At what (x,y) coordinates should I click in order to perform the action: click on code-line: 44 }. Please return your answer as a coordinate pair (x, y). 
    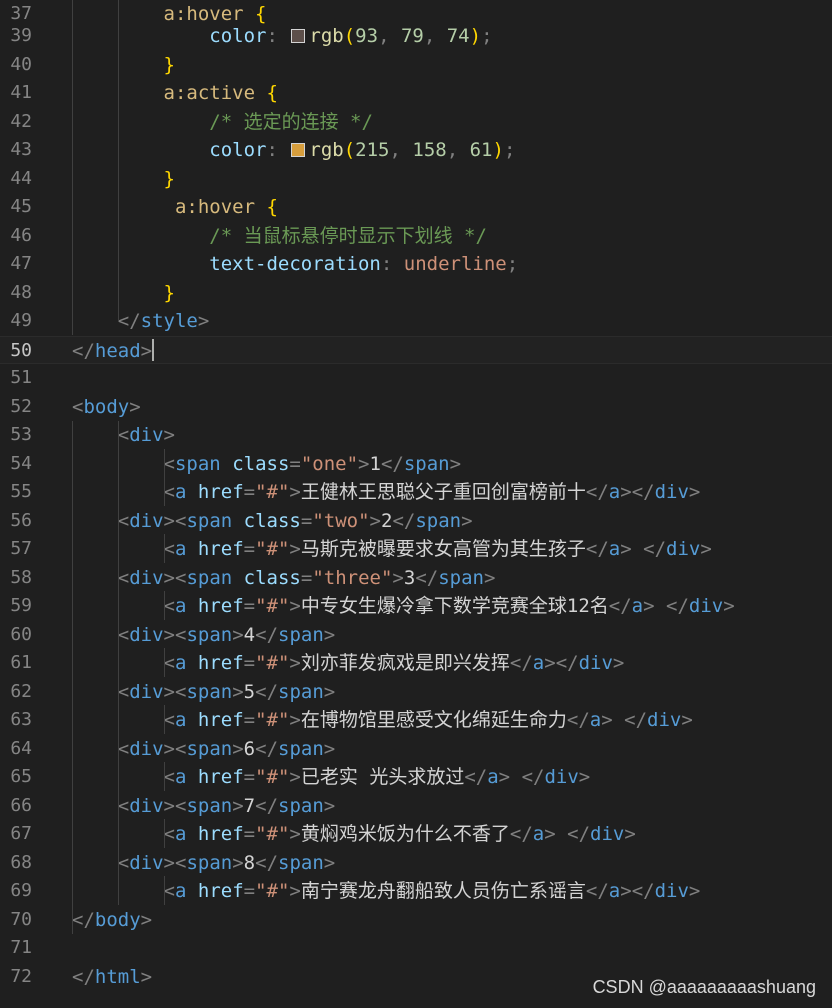
    Looking at the image, I should click on (416, 179).